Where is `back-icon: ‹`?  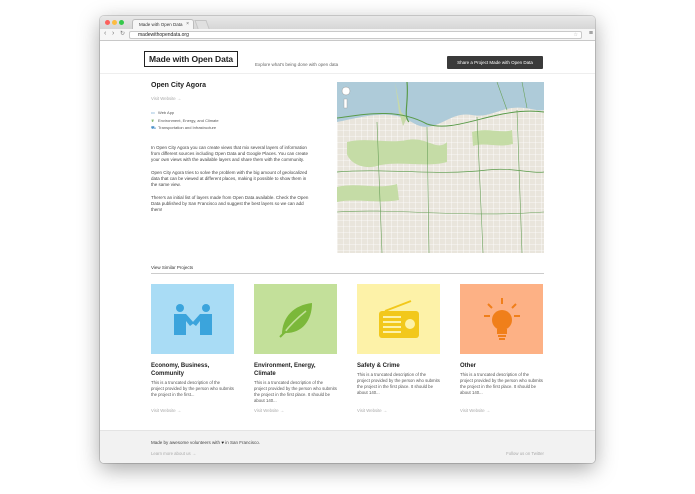
back-icon: ‹ is located at coordinates (105, 33).